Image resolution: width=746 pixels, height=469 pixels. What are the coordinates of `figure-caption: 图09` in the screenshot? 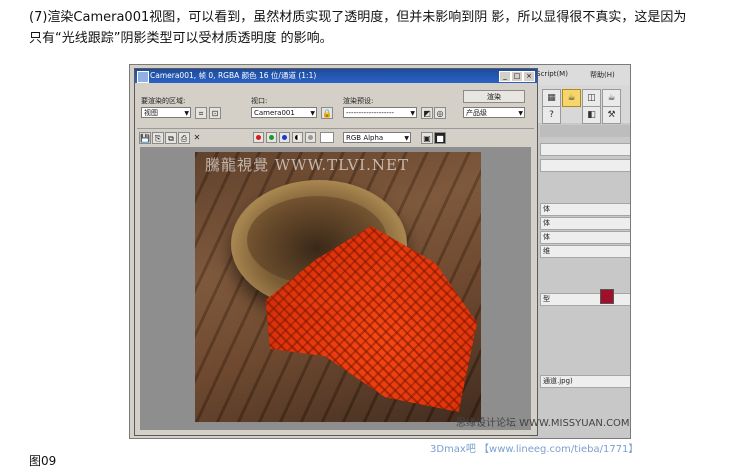 It's located at (43, 461).